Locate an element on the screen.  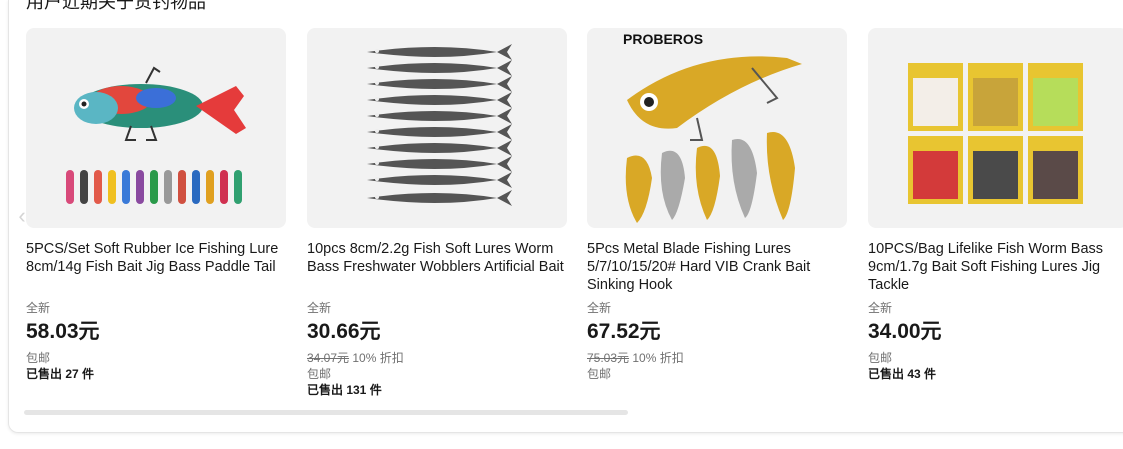
chevron-left-icon: ‹ is located at coordinates (22, 216).